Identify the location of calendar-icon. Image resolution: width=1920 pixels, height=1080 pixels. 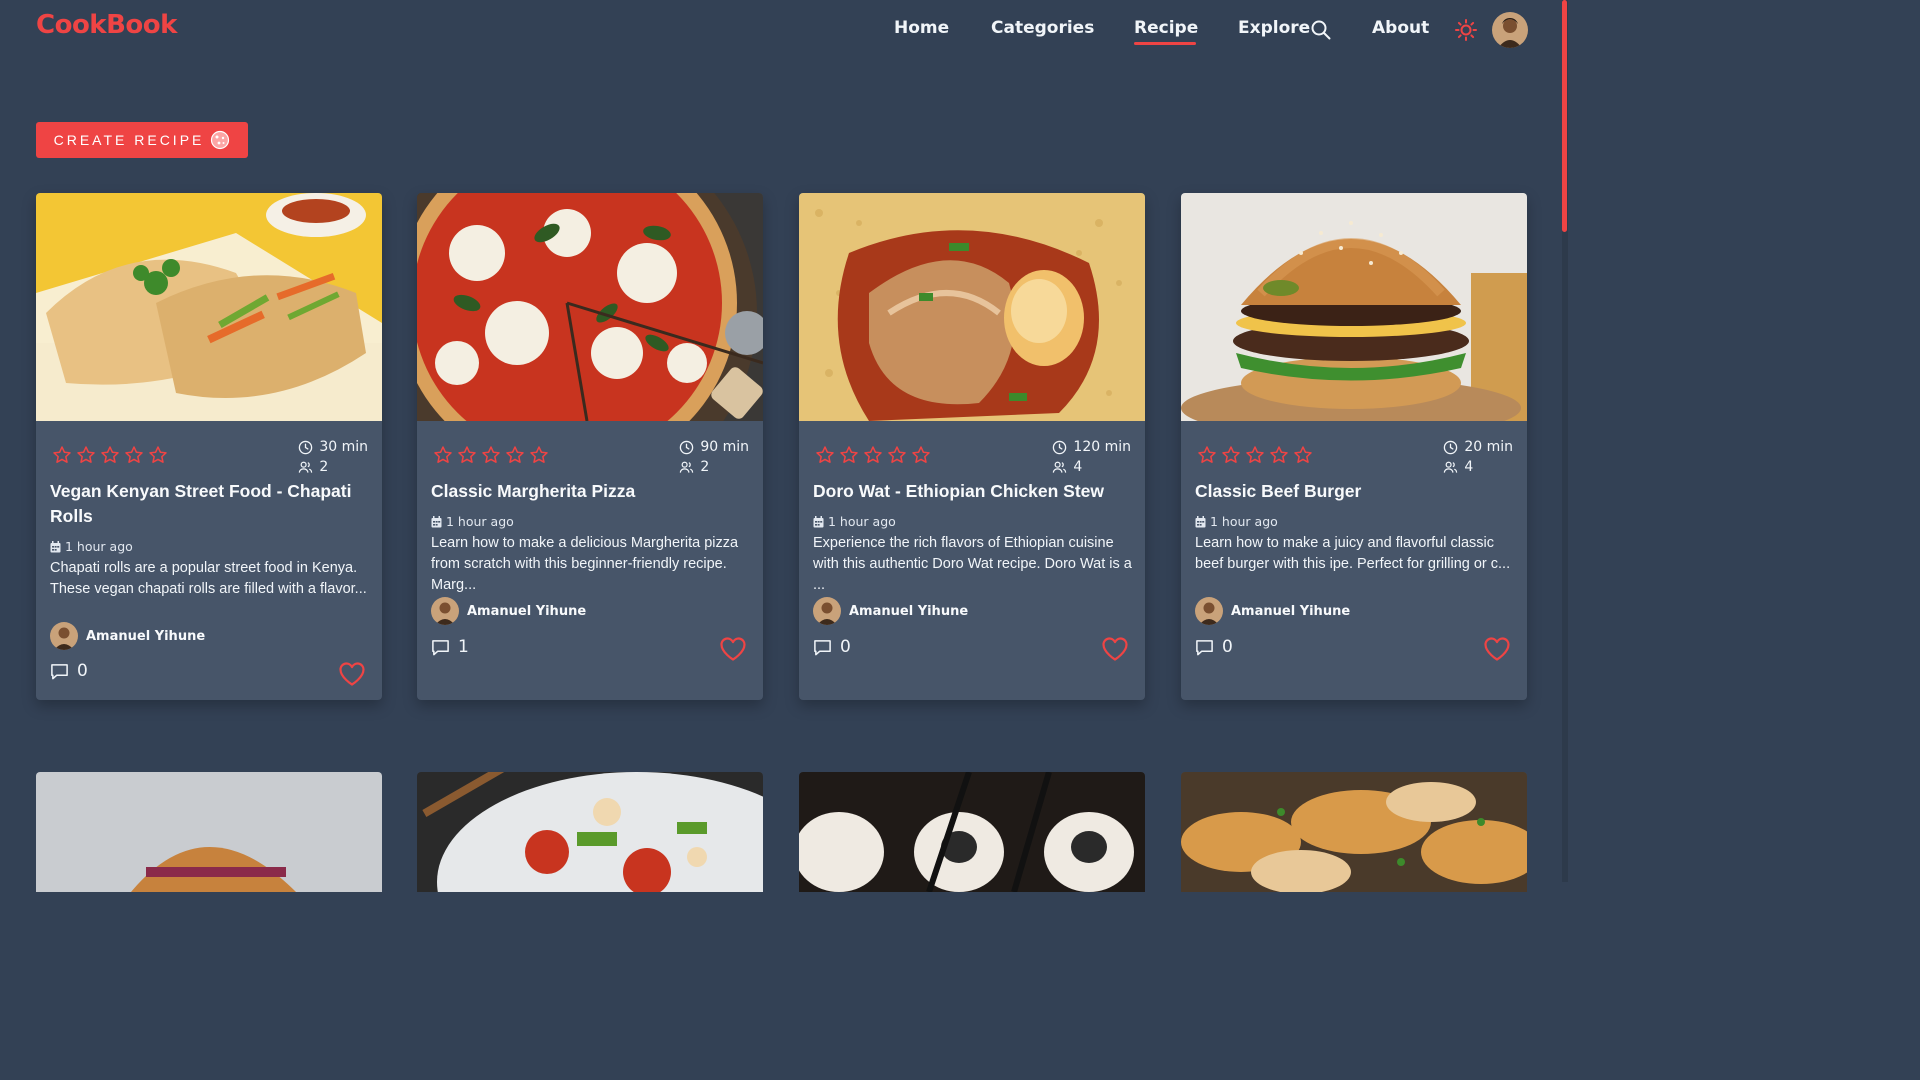
(1200, 521).